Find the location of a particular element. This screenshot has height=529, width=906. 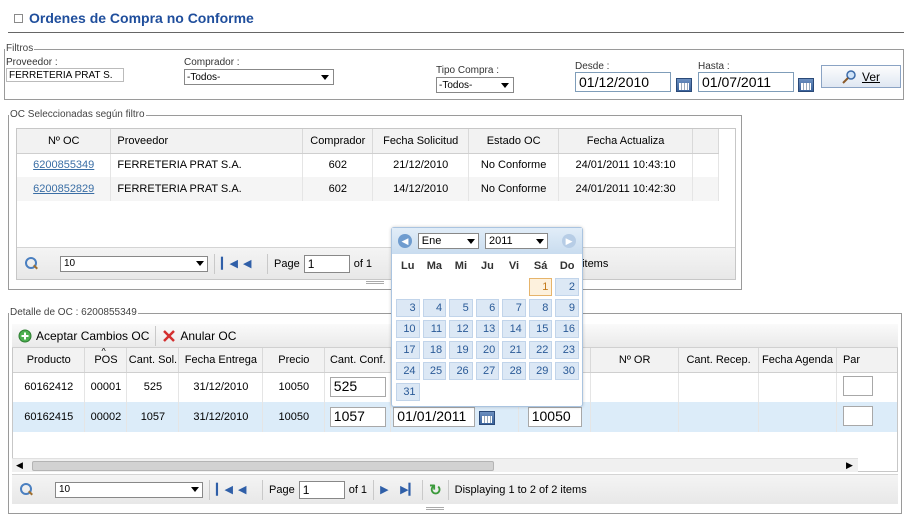

column-header: Nº OR is located at coordinates (635, 360).